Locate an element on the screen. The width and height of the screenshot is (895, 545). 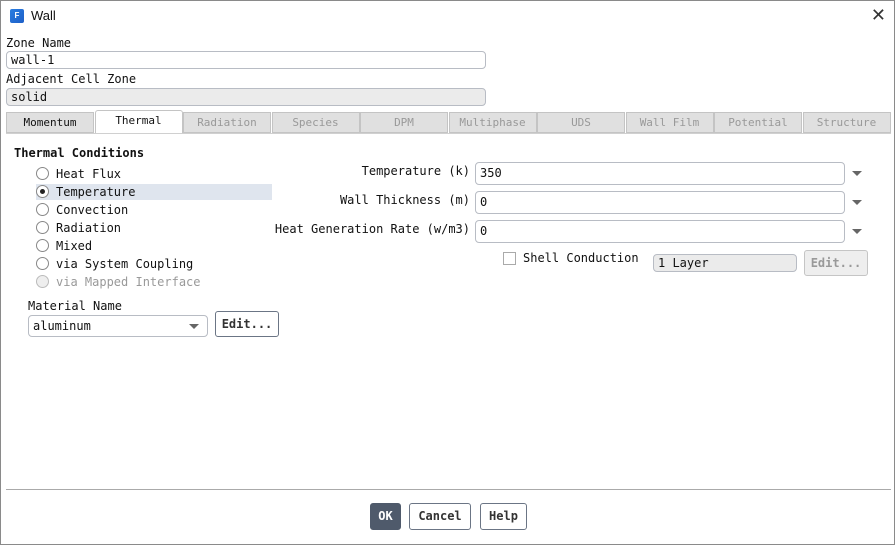
param-input: 350 is located at coordinates (660, 173).